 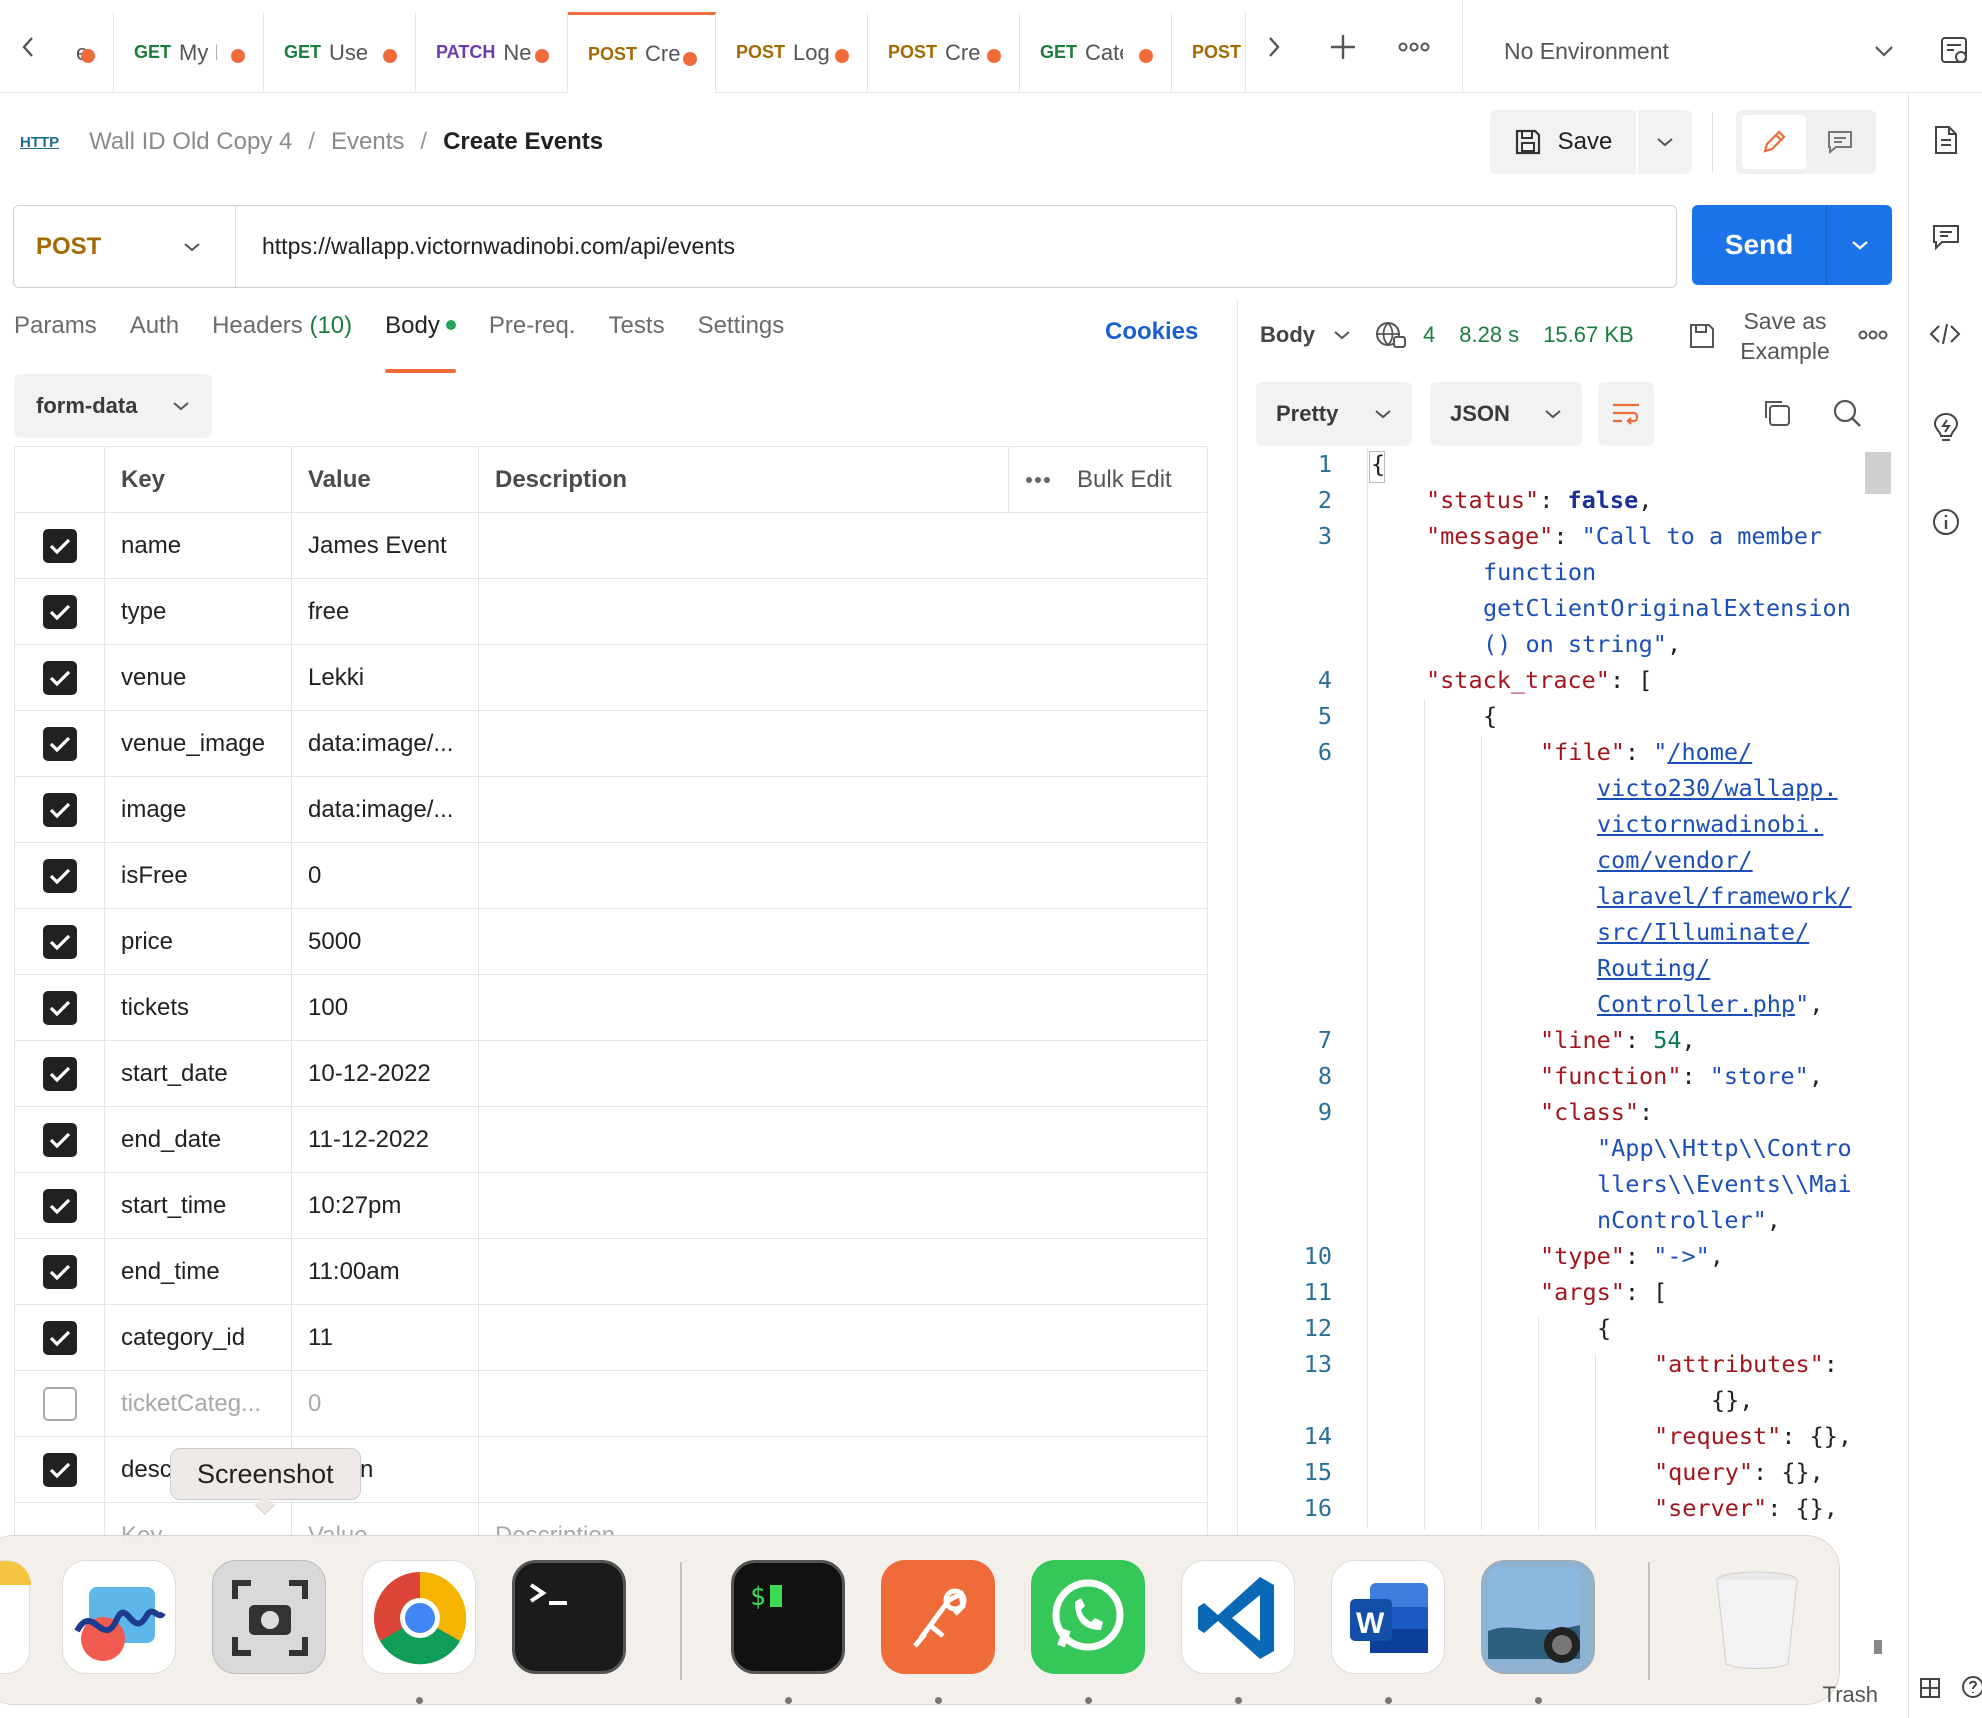 I want to click on row-value: 10:27pm, so click(x=385, y=1205).